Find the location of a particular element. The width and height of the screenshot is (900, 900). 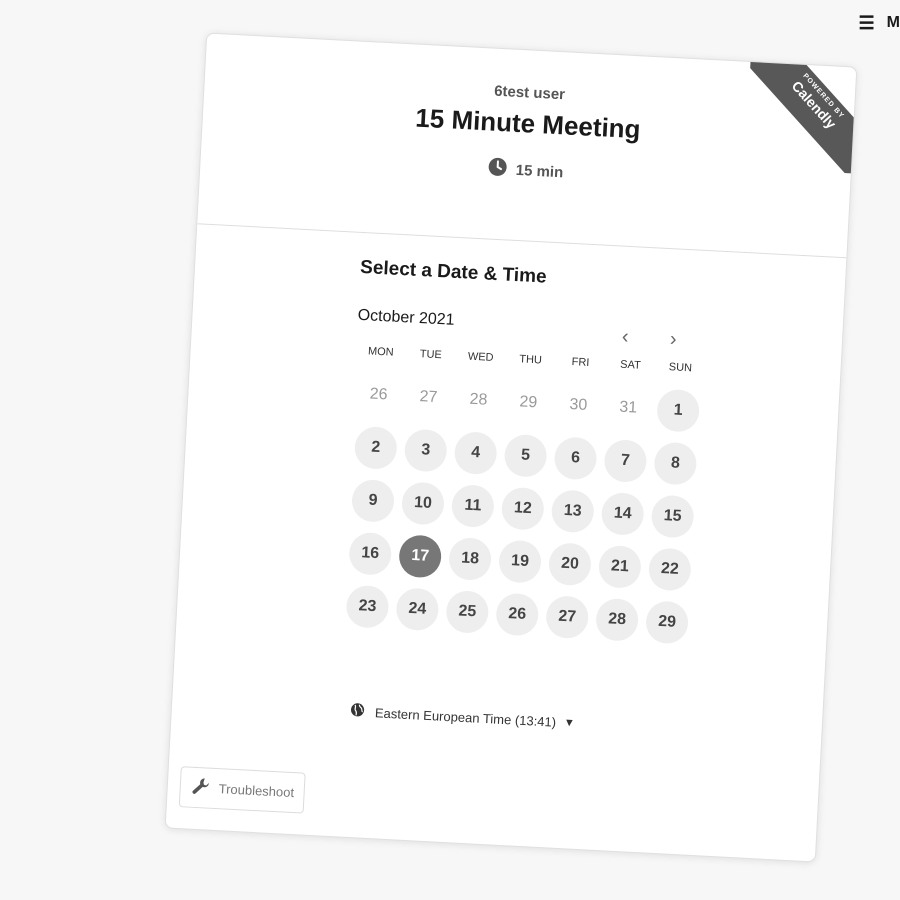

available-day: 21 is located at coordinates (620, 567).